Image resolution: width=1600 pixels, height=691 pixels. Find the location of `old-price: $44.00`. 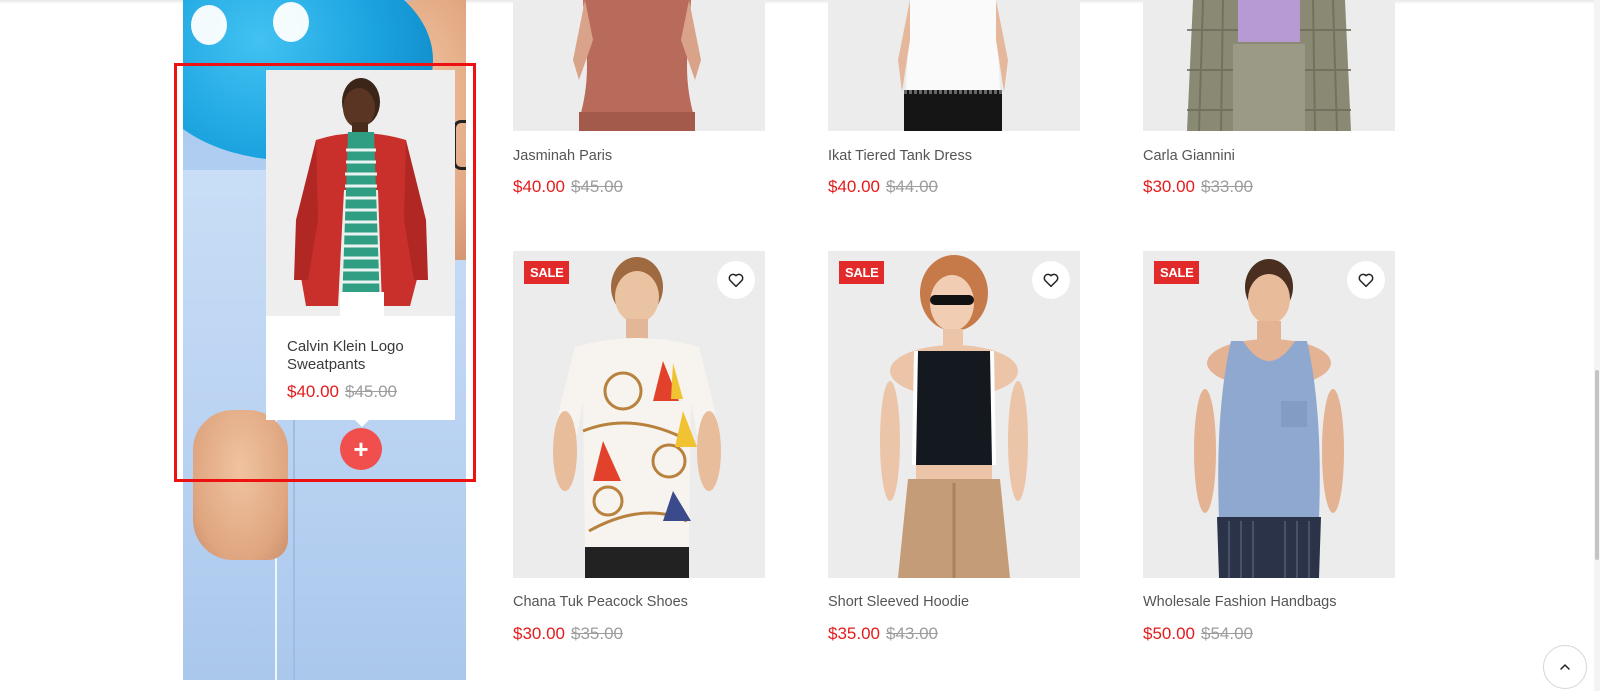

old-price: $44.00 is located at coordinates (912, 186).